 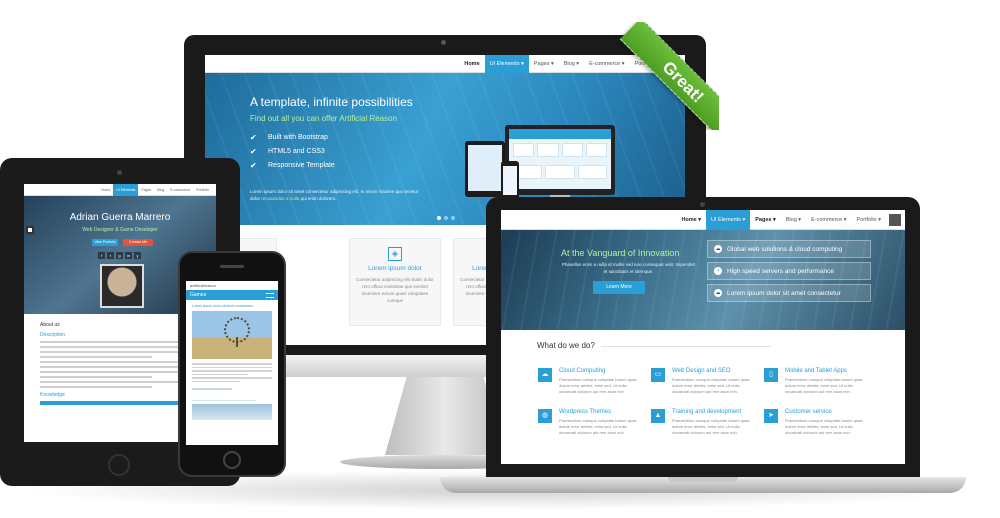 I want to click on hero-bullet-text: HTML5 and CSS3, so click(x=296, y=151).